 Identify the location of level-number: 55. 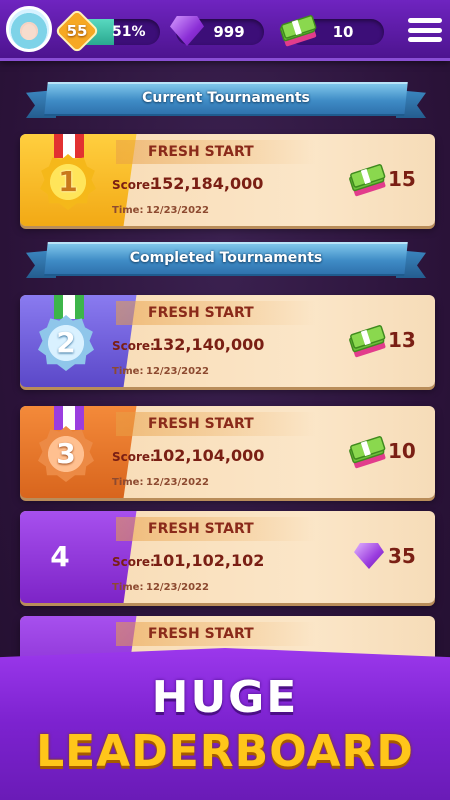
(77, 31).